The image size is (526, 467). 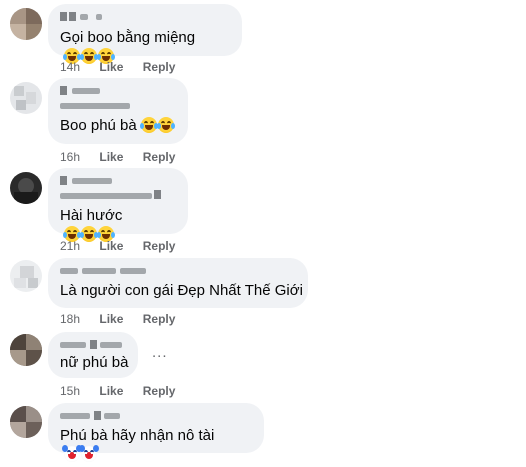 I want to click on timestamp: 14h, so click(x=70, y=67).